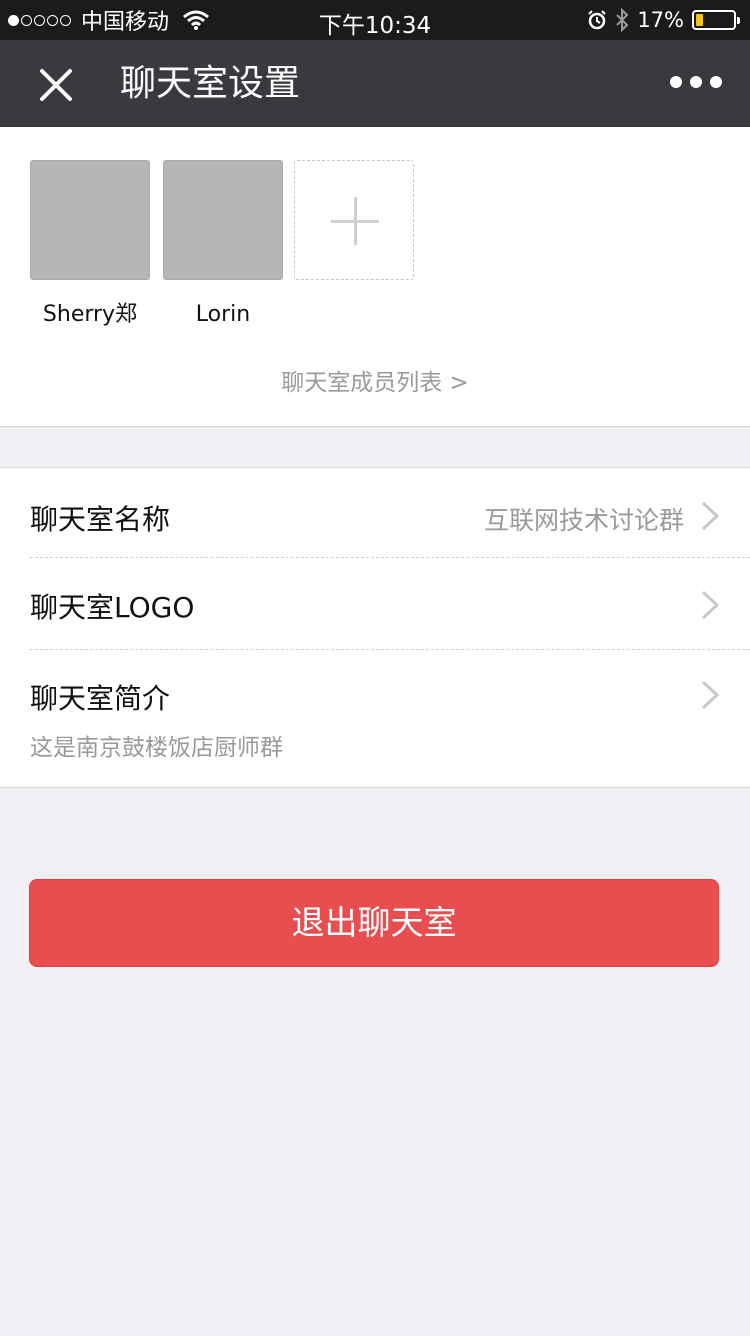 This screenshot has height=1336, width=750. I want to click on add-member-button, so click(354, 220).